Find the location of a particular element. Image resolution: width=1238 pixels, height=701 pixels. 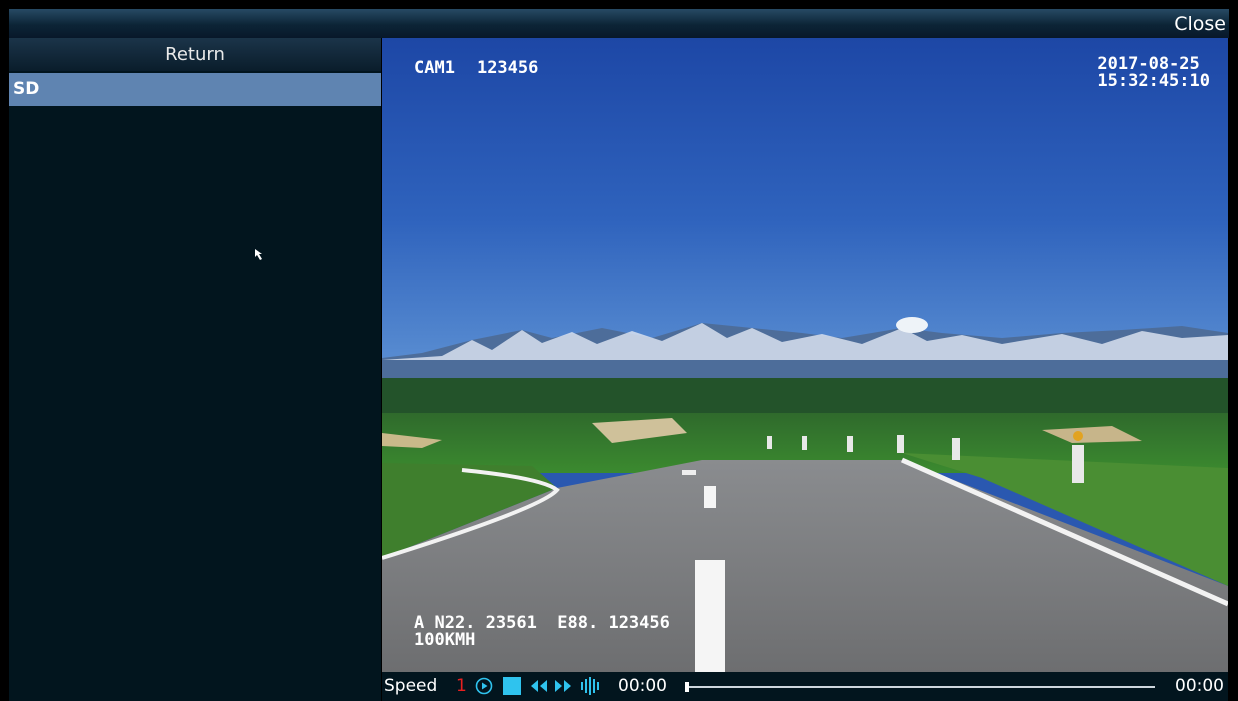

current-time: 00:00 is located at coordinates (642, 686).